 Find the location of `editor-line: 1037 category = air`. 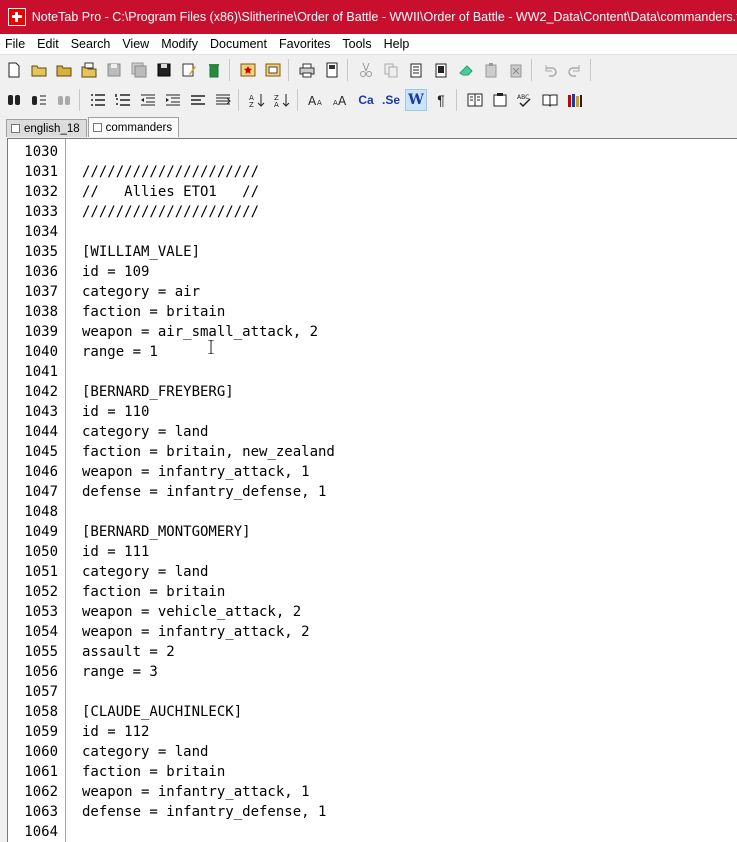

editor-line: 1037 category = air is located at coordinates (372, 292).